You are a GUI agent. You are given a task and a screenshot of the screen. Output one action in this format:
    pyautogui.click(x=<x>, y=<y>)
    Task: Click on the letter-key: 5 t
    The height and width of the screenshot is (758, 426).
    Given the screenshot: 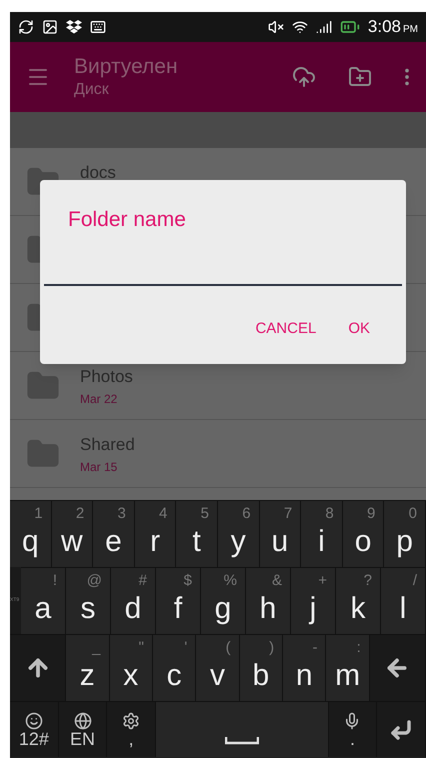 What is the action you would take?
    pyautogui.click(x=197, y=533)
    